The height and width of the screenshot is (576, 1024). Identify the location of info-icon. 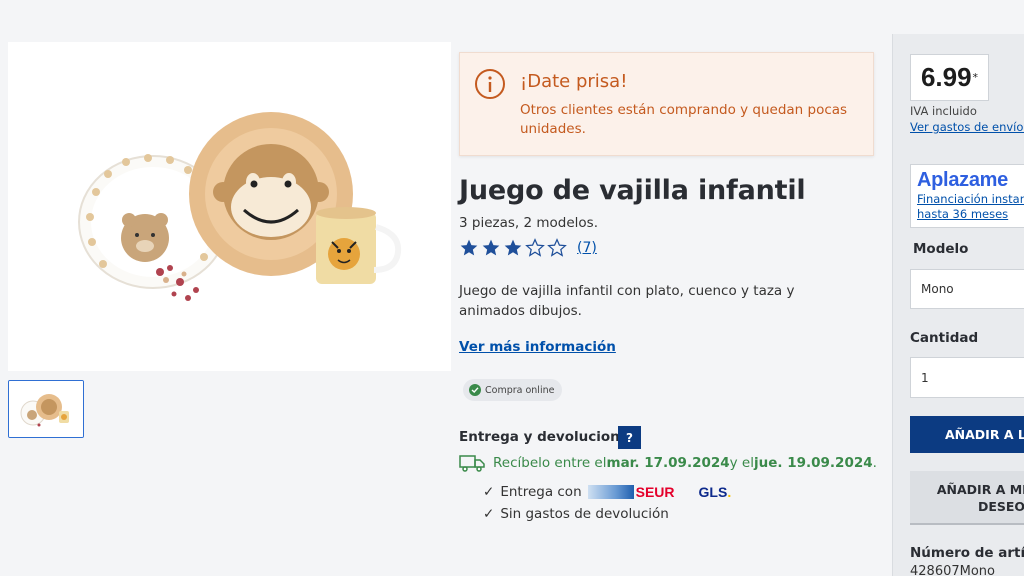
(490, 84).